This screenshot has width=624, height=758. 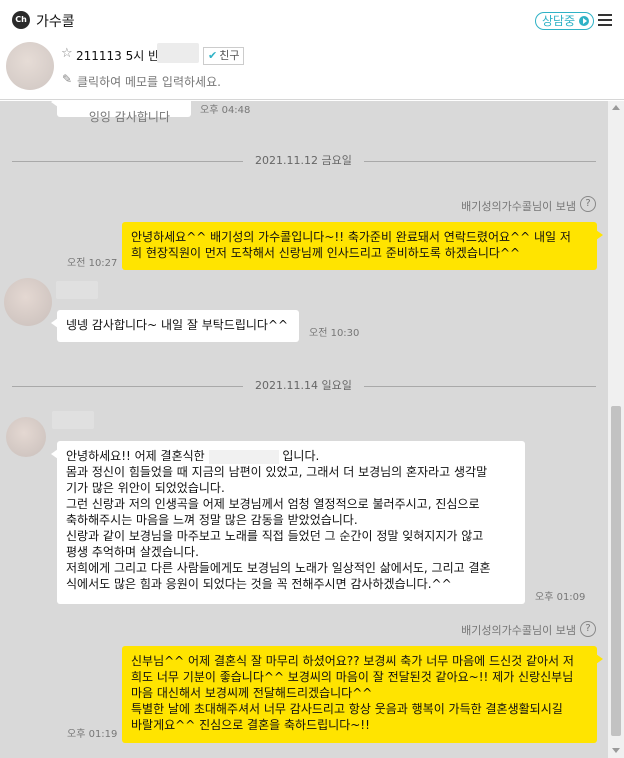 What do you see at coordinates (616, 571) in the screenshot?
I see `scroll-thumb` at bounding box center [616, 571].